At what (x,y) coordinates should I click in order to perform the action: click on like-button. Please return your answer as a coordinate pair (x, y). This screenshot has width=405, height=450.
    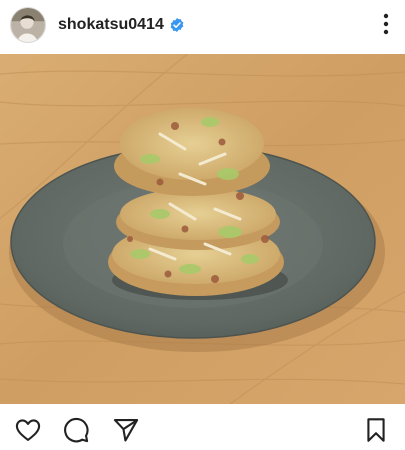
    Looking at the image, I should click on (28, 430).